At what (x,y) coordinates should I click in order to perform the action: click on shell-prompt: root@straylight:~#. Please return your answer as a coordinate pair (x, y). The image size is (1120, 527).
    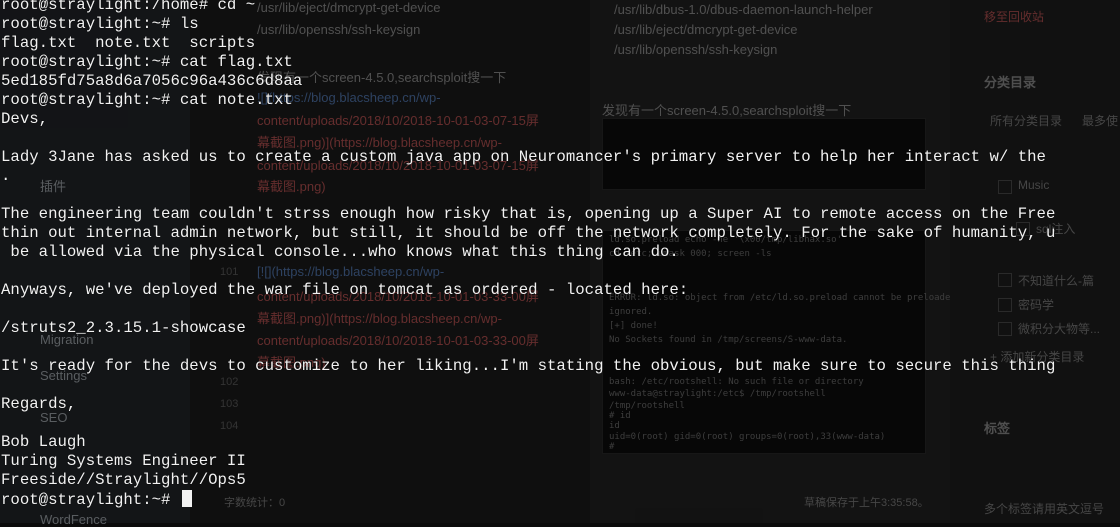
    Looking at the image, I should click on (90, 500).